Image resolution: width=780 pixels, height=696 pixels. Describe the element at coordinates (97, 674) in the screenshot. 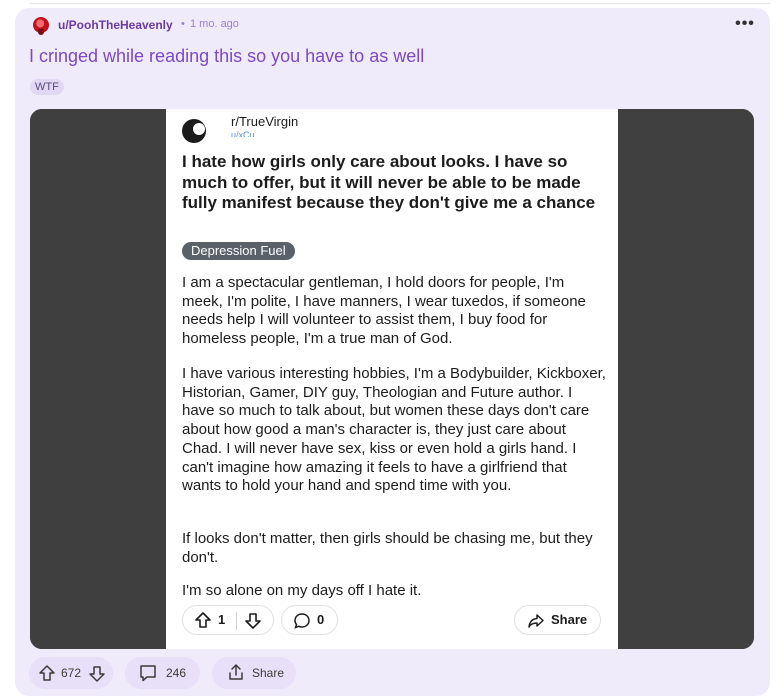

I see `downvote-icon` at that location.